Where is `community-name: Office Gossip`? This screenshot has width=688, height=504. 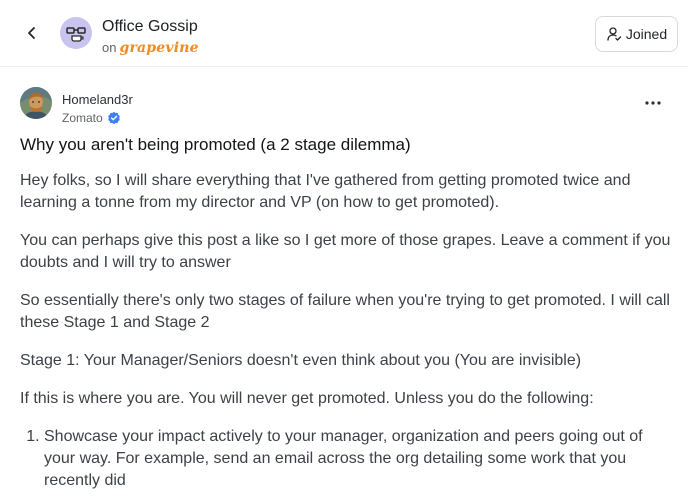
community-name: Office Gossip is located at coordinates (150, 27).